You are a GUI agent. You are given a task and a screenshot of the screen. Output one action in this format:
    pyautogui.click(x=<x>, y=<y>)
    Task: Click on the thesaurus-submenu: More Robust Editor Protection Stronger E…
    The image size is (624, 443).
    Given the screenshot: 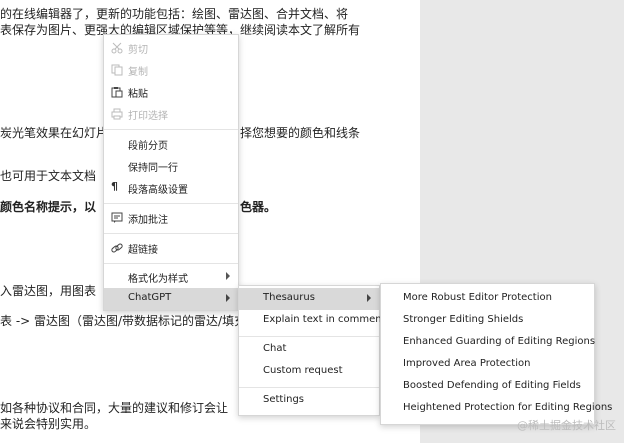 What is the action you would take?
    pyautogui.click(x=496, y=354)
    